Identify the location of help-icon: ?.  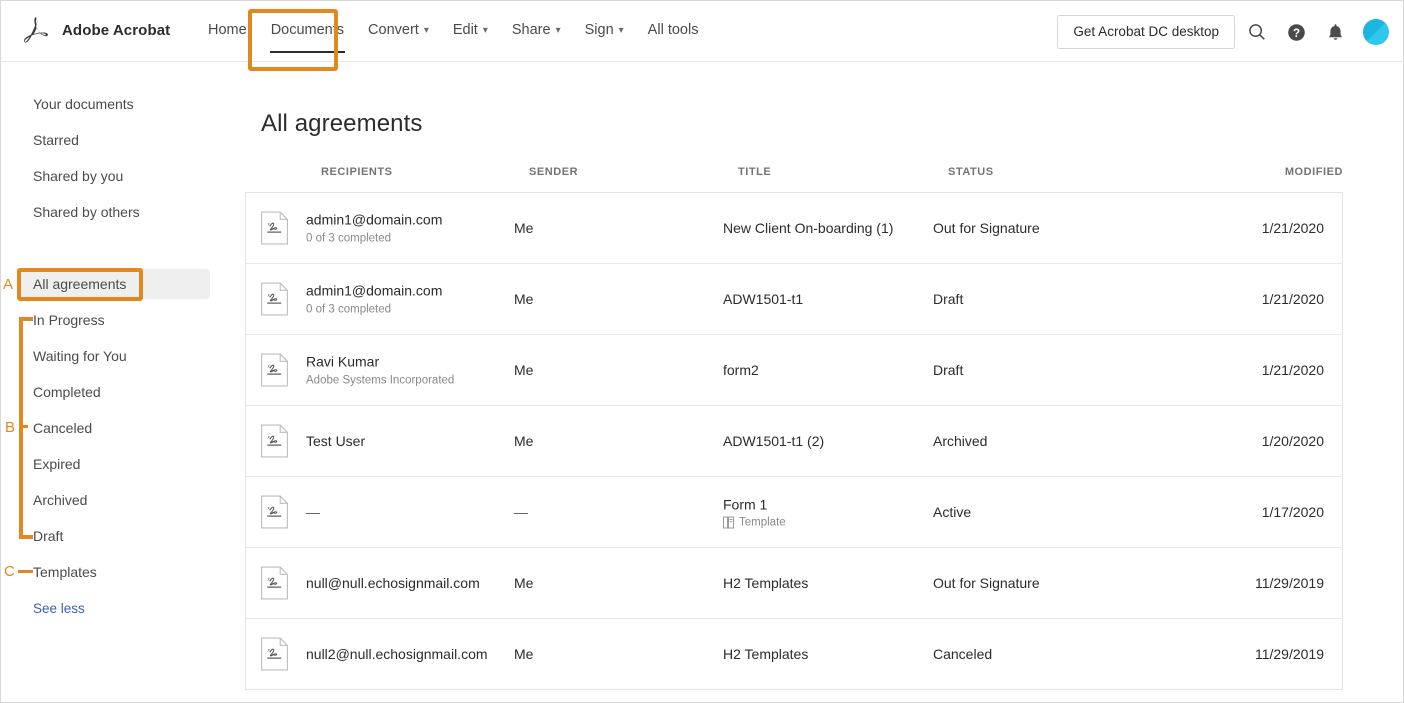
(1296, 32).